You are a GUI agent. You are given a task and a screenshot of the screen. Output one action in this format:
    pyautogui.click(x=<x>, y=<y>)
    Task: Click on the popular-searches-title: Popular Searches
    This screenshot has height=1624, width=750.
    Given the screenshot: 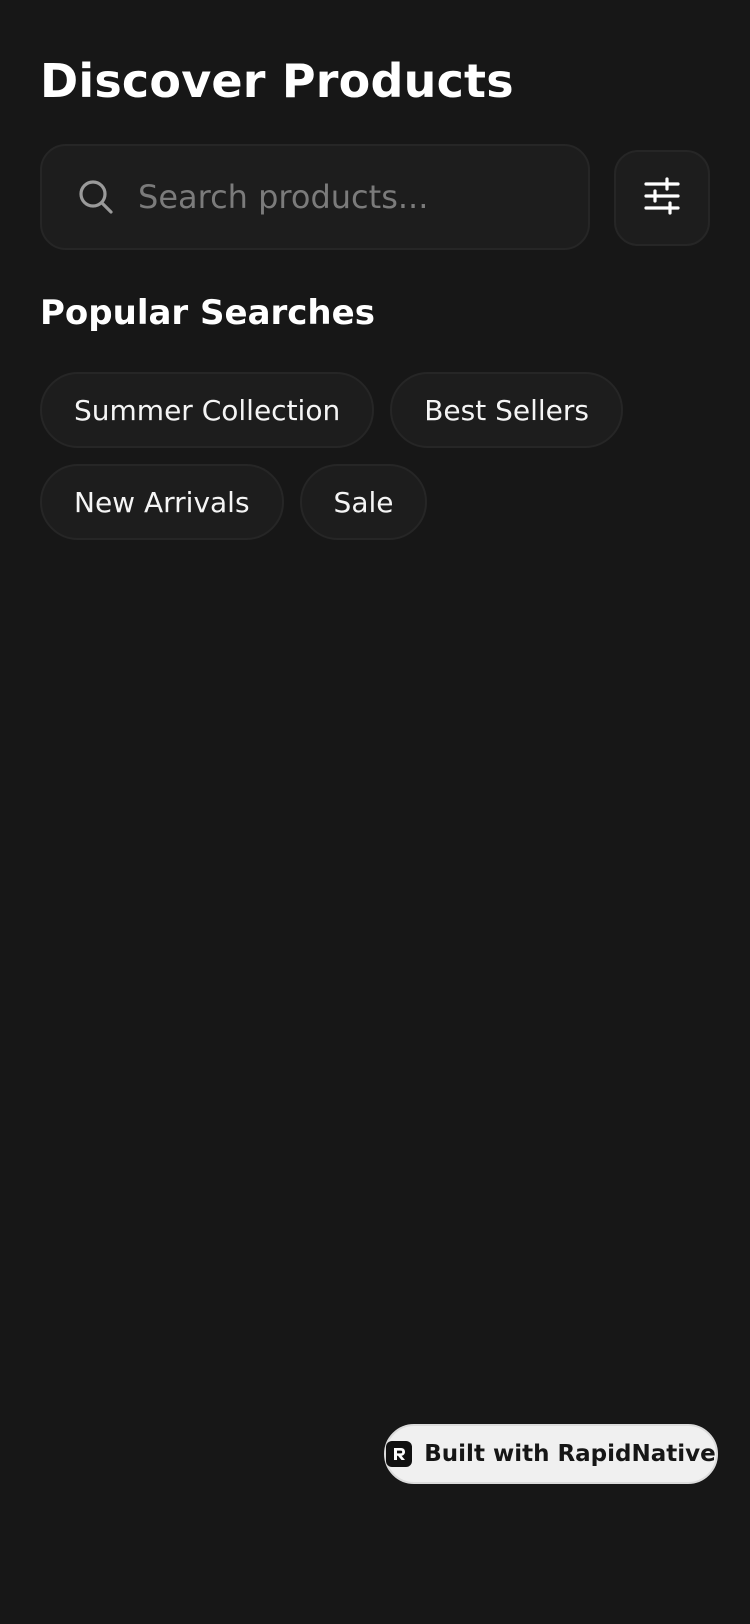 What is the action you would take?
    pyautogui.click(x=207, y=313)
    